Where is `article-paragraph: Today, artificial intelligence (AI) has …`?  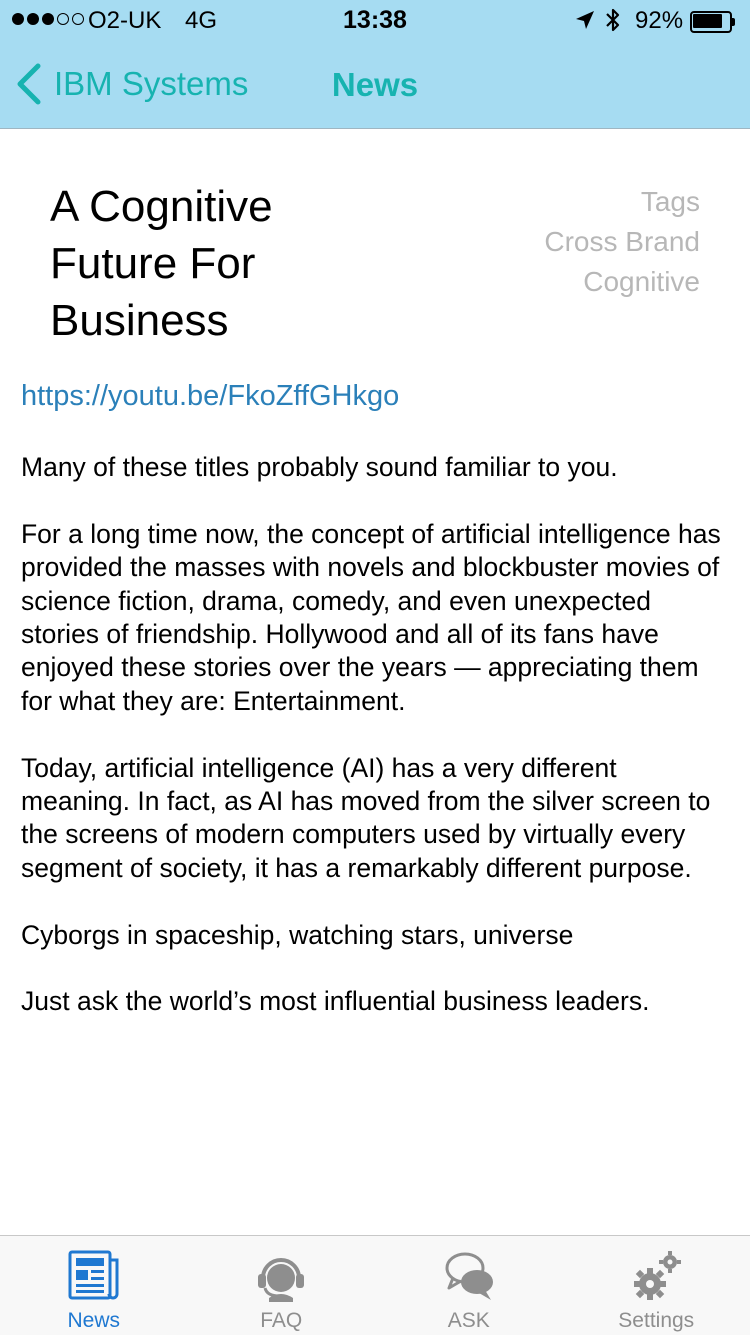 article-paragraph: Today, artificial intelligence (AI) has … is located at coordinates (376, 819).